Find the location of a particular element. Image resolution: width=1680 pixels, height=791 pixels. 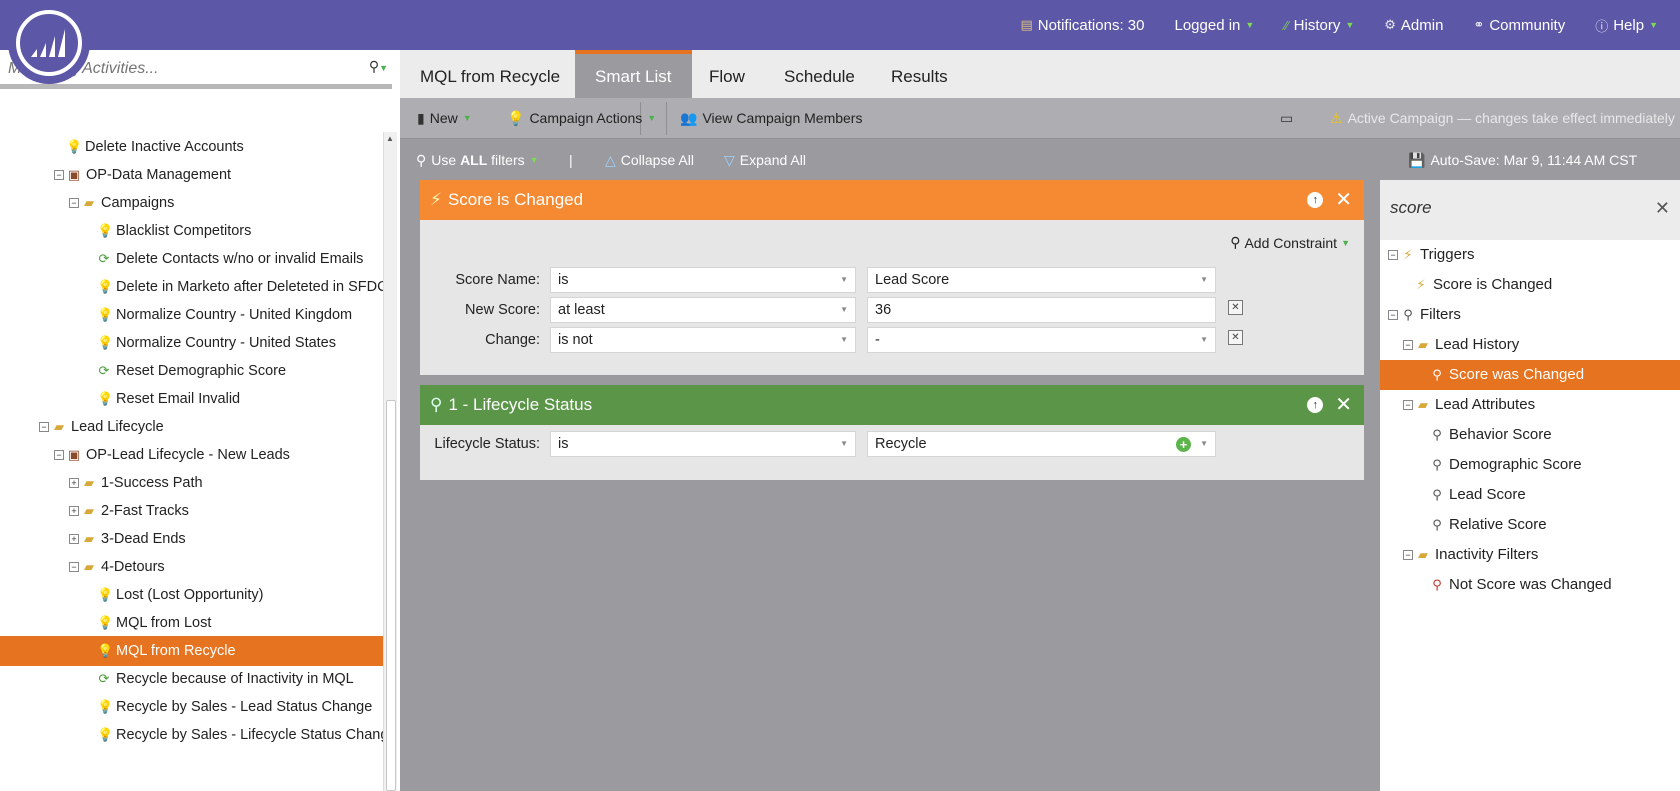

lifecycle-status-value-select: Recycle + ▼ is located at coordinates (1041, 444).